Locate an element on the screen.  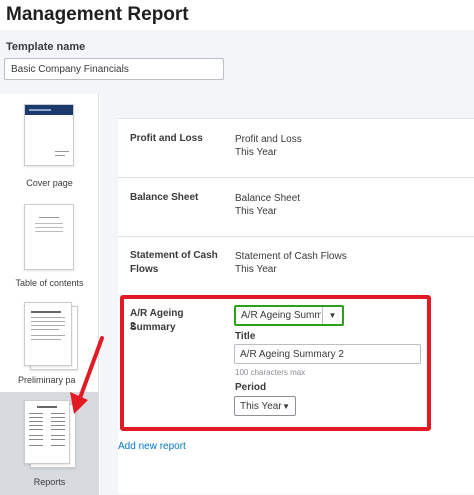
sidebar-item-table-of-contents: Table of contents is located at coordinates (49, 243).